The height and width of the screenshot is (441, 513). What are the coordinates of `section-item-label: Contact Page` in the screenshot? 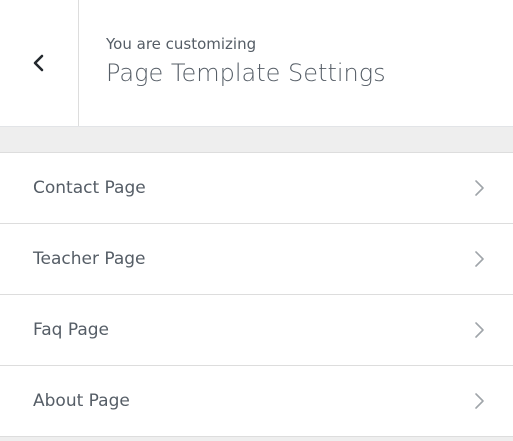 It's located at (89, 188).